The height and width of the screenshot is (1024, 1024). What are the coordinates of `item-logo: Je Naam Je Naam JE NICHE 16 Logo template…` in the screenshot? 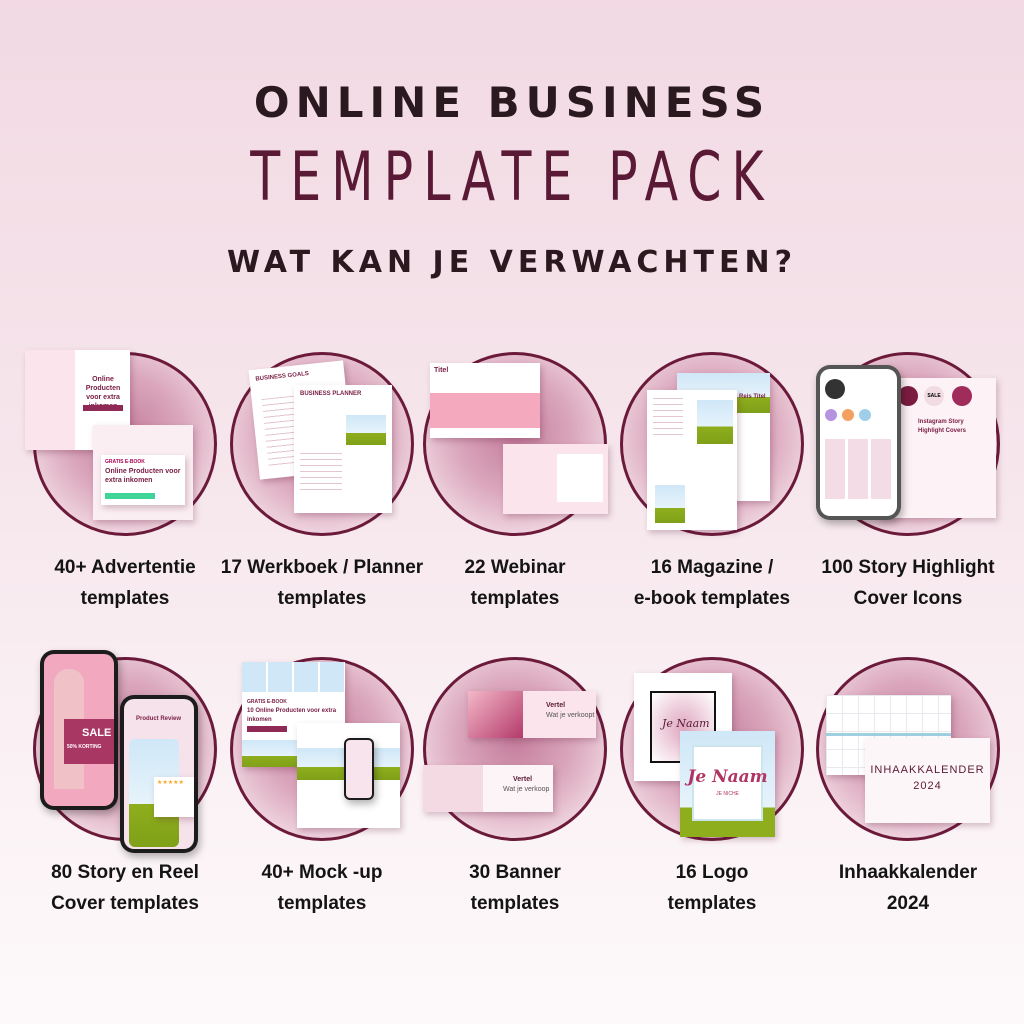 It's located at (712, 785).